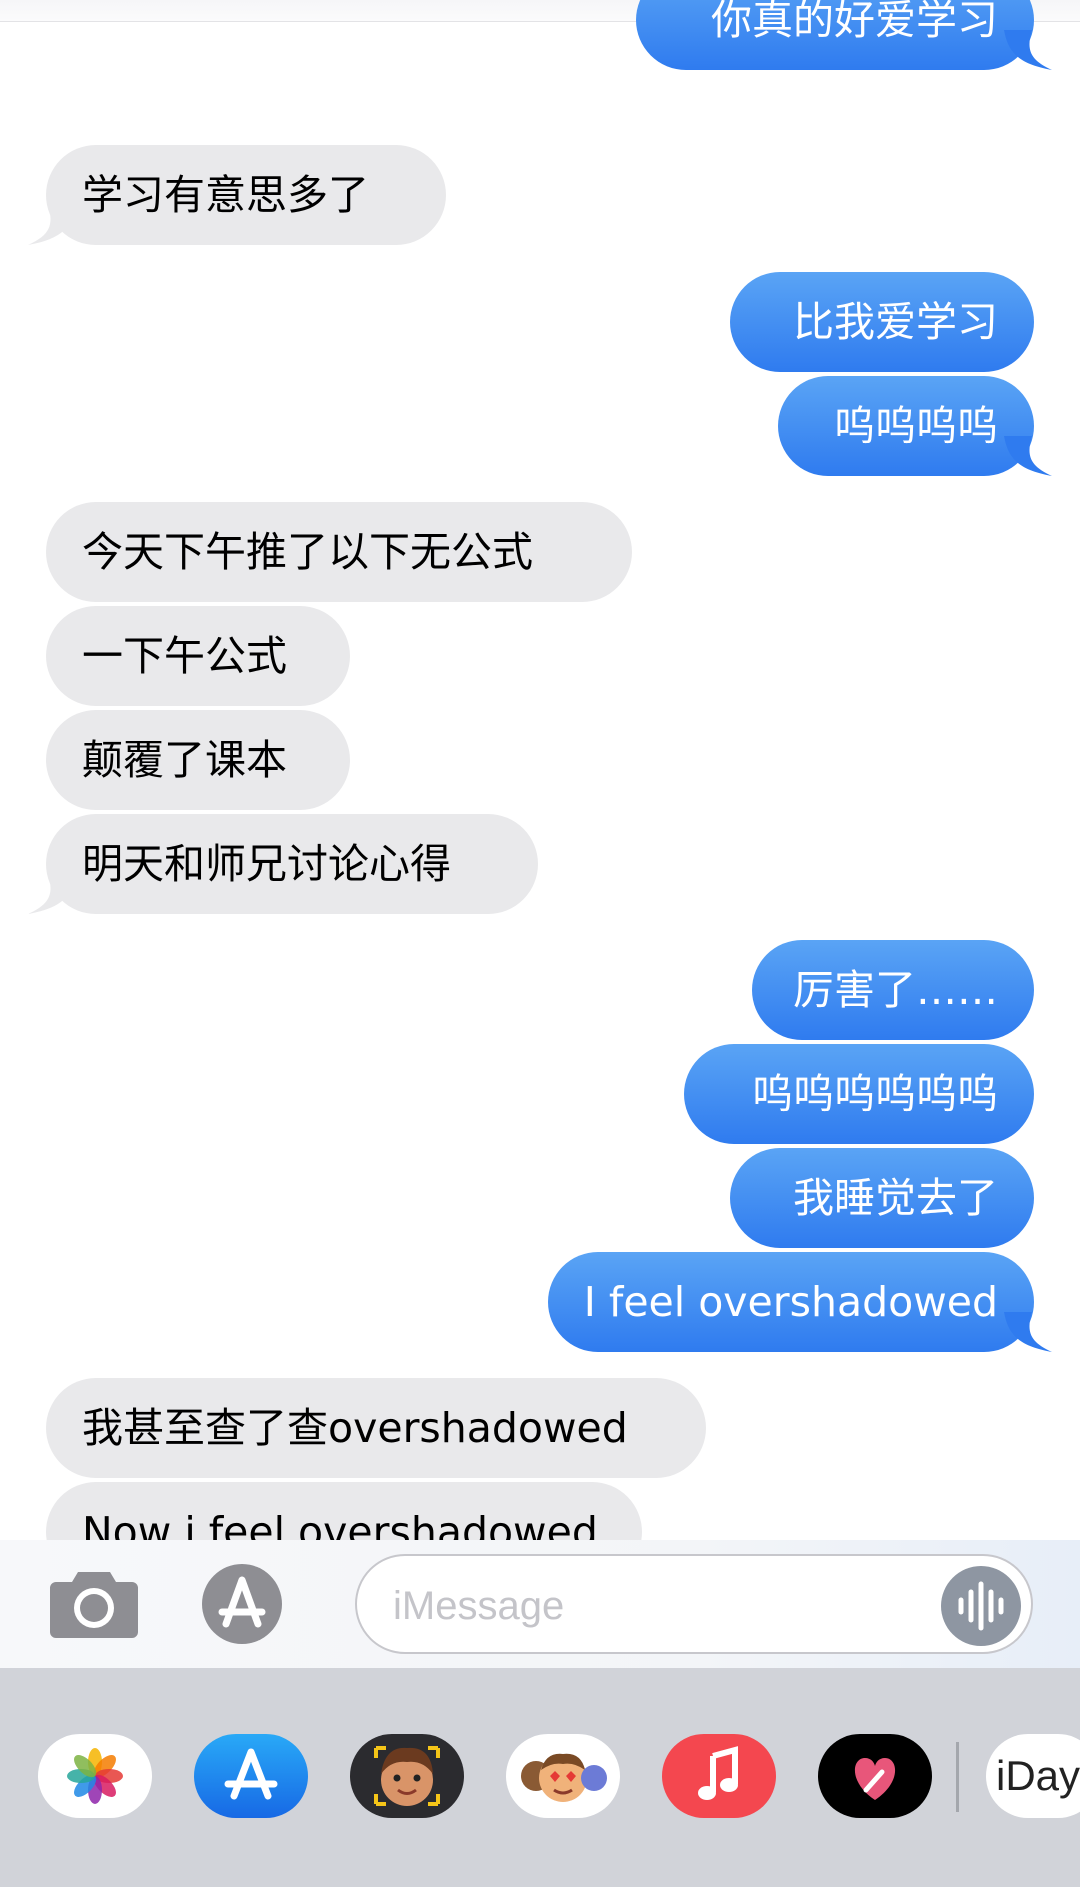 The image size is (1080, 1887). I want to click on incoming-message-bubble: Now i feel overshadowed, so click(344, 1511).